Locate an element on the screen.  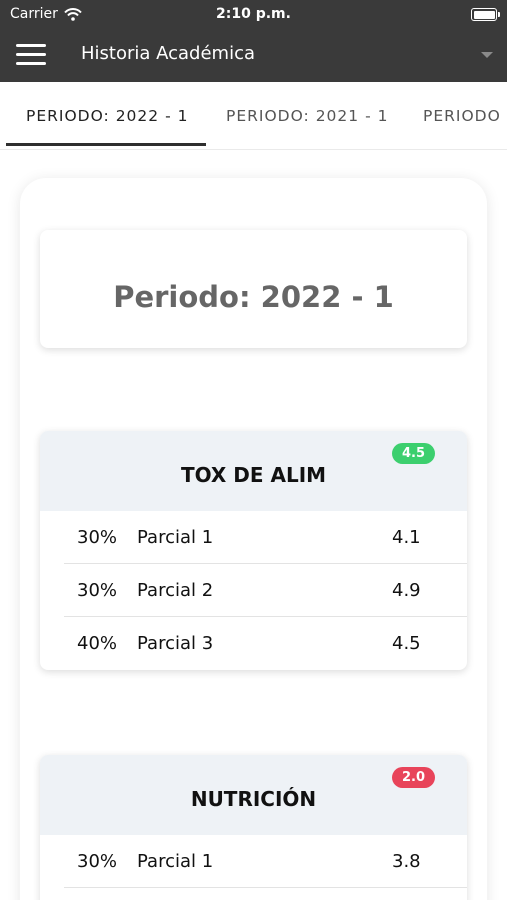
course-name: TOX DE ALIM is located at coordinates (253, 475).